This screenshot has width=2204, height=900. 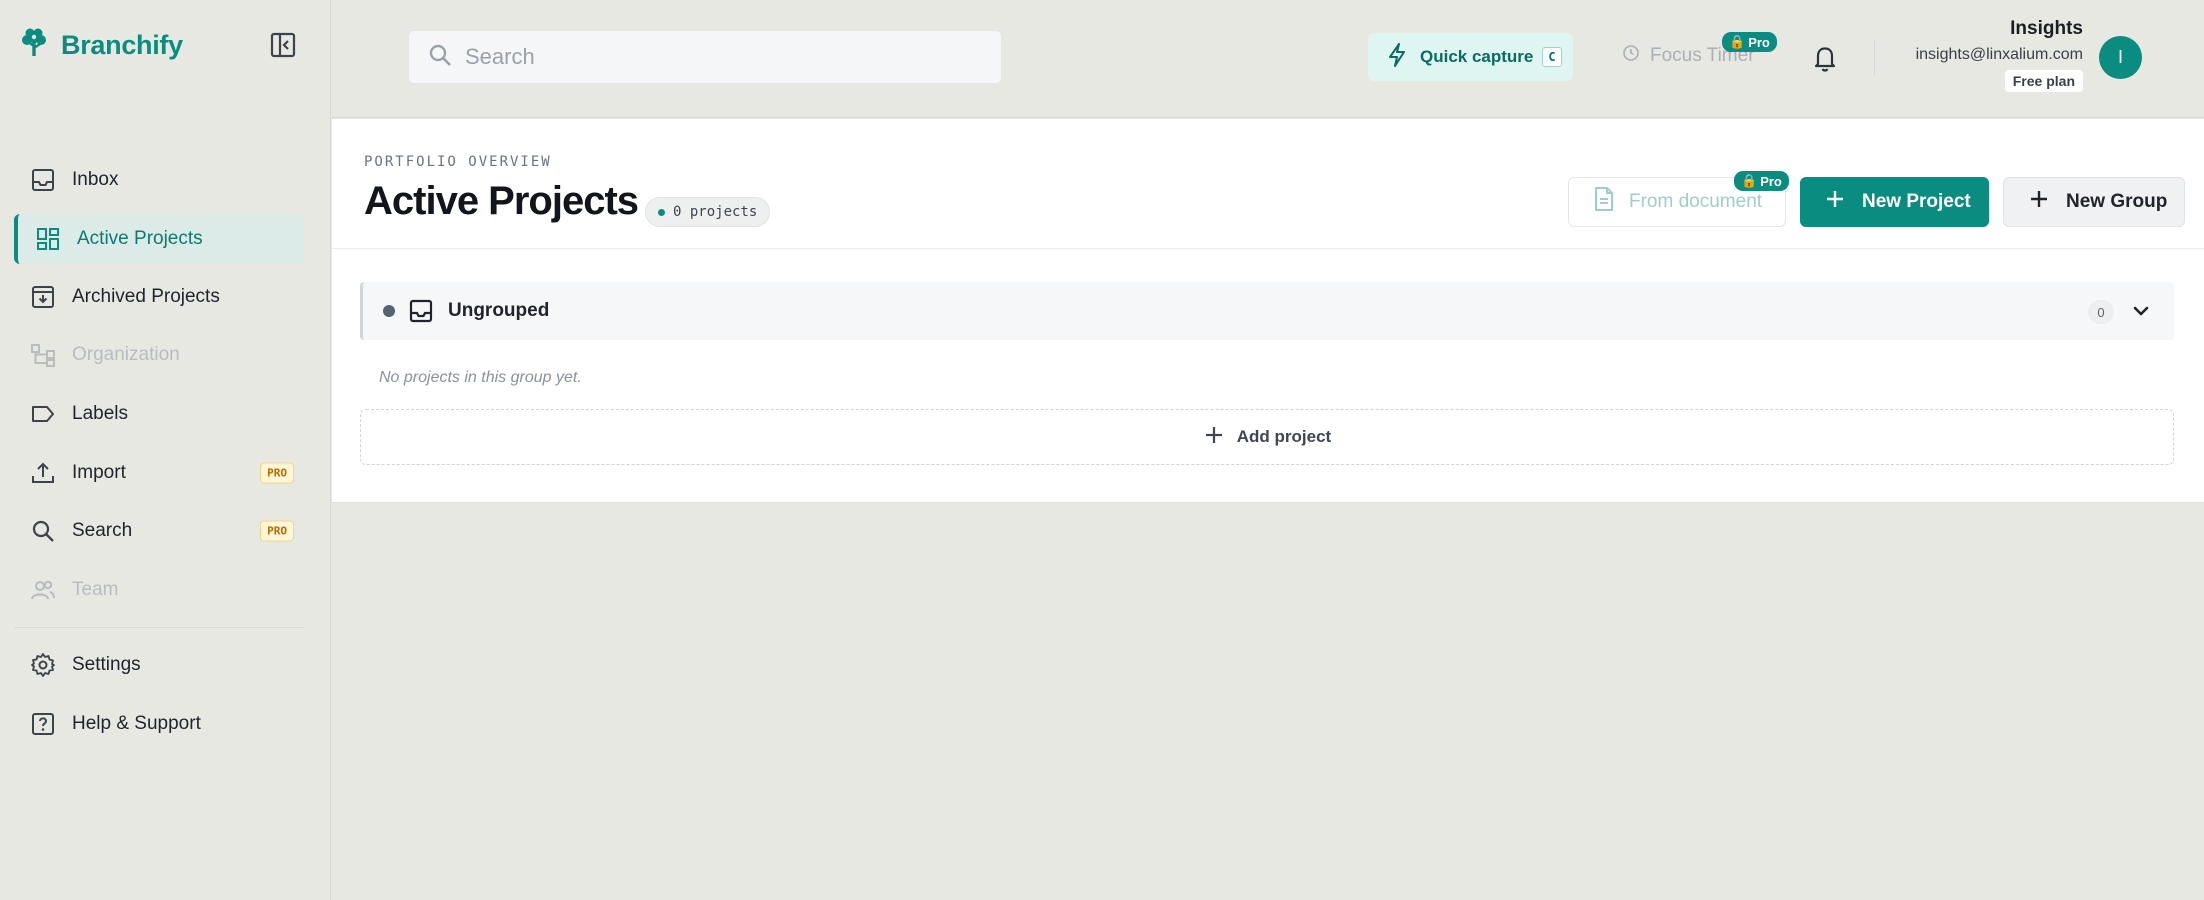 I want to click on archive-icon, so click(x=43, y=297).